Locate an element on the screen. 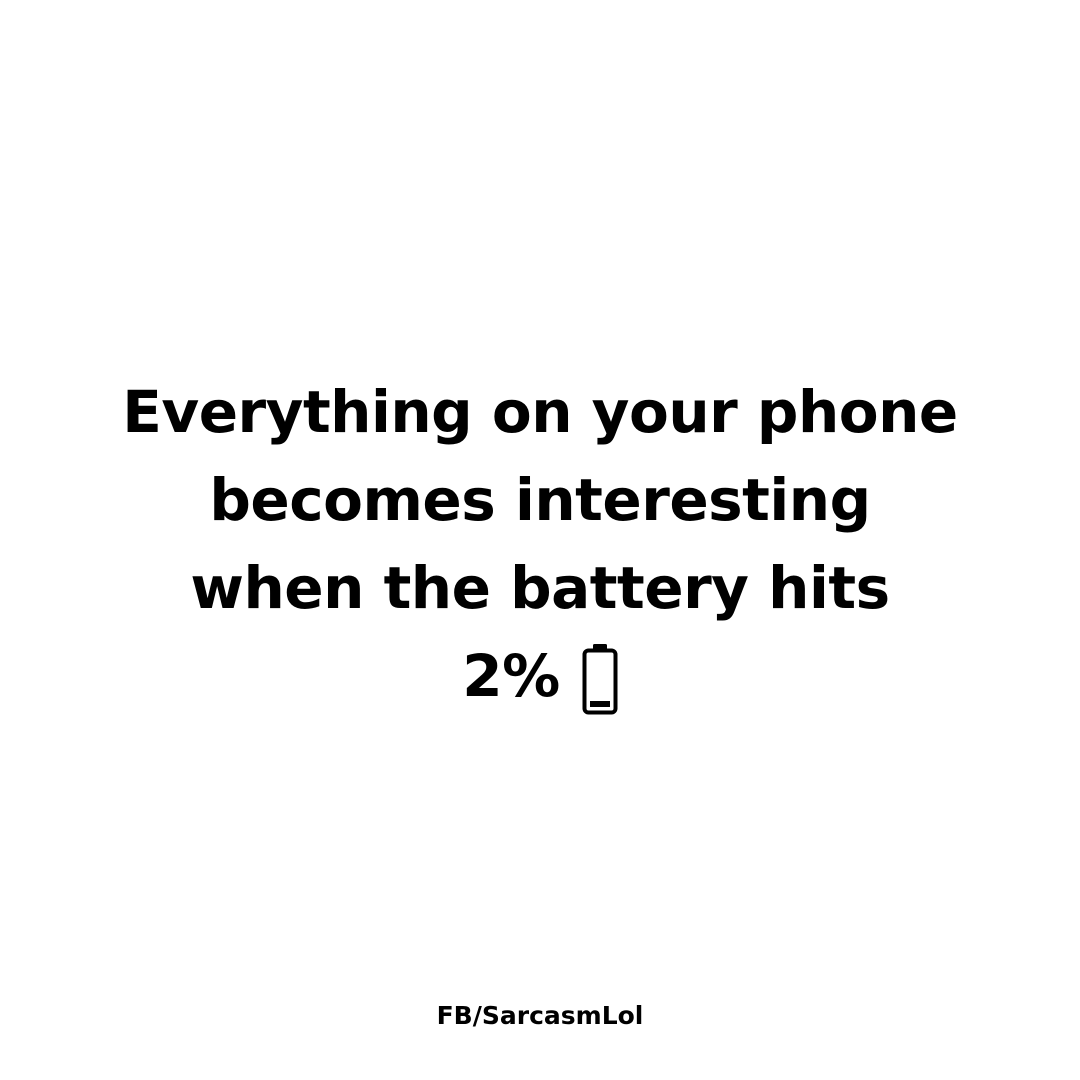 Image resolution: width=1080 pixels, height=1080 pixels. low-battery-icon is located at coordinates (600, 679).